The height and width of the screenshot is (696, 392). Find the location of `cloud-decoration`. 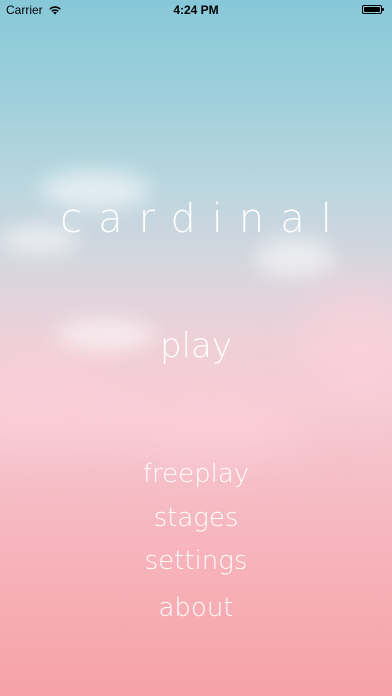

cloud-decoration is located at coordinates (295, 258).